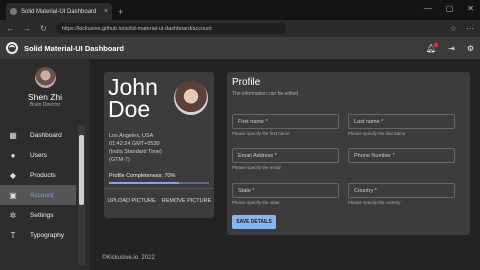 The height and width of the screenshot is (270, 480). Describe the element at coordinates (13, 11) in the screenshot. I see `favicon-icon` at that location.